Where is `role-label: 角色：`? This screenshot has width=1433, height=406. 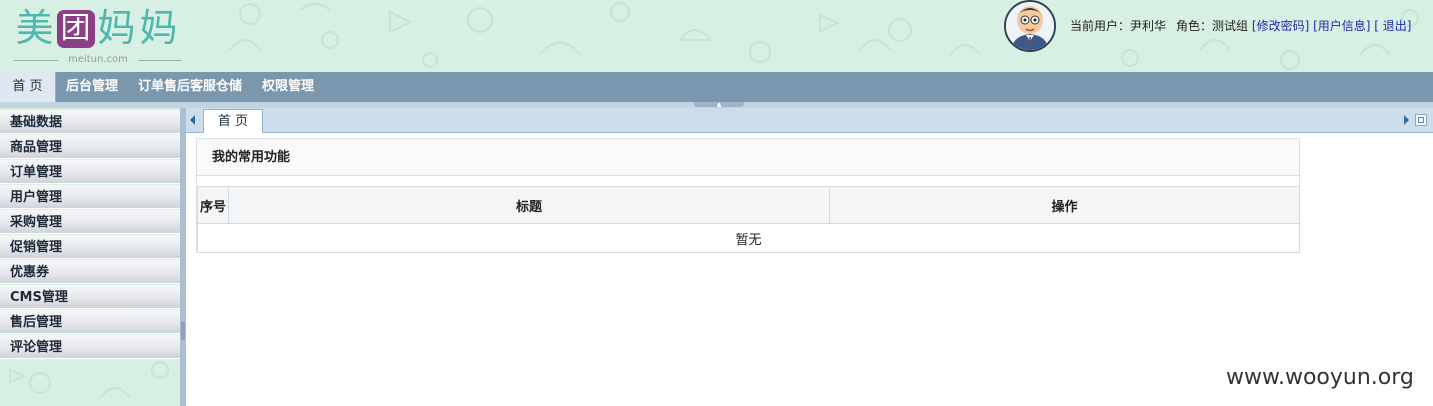
role-label: 角色： is located at coordinates (1194, 26).